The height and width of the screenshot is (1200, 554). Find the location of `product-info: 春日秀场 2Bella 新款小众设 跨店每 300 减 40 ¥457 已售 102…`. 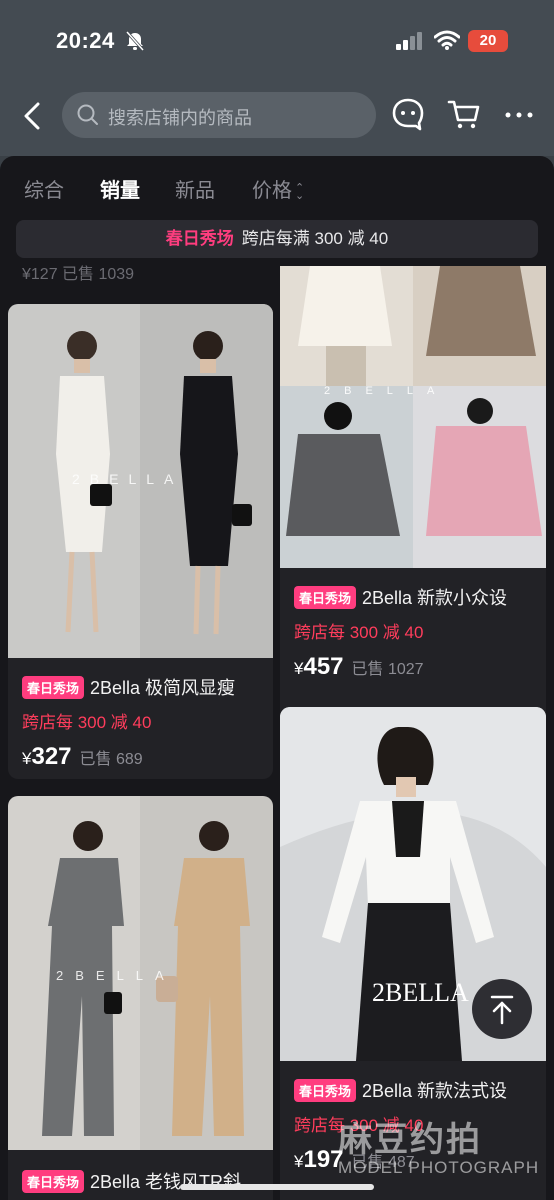

product-info: 春日秀场 2Bella 新款小众设 跨店每 300 减 40 ¥457 已售 102… is located at coordinates (413, 632).